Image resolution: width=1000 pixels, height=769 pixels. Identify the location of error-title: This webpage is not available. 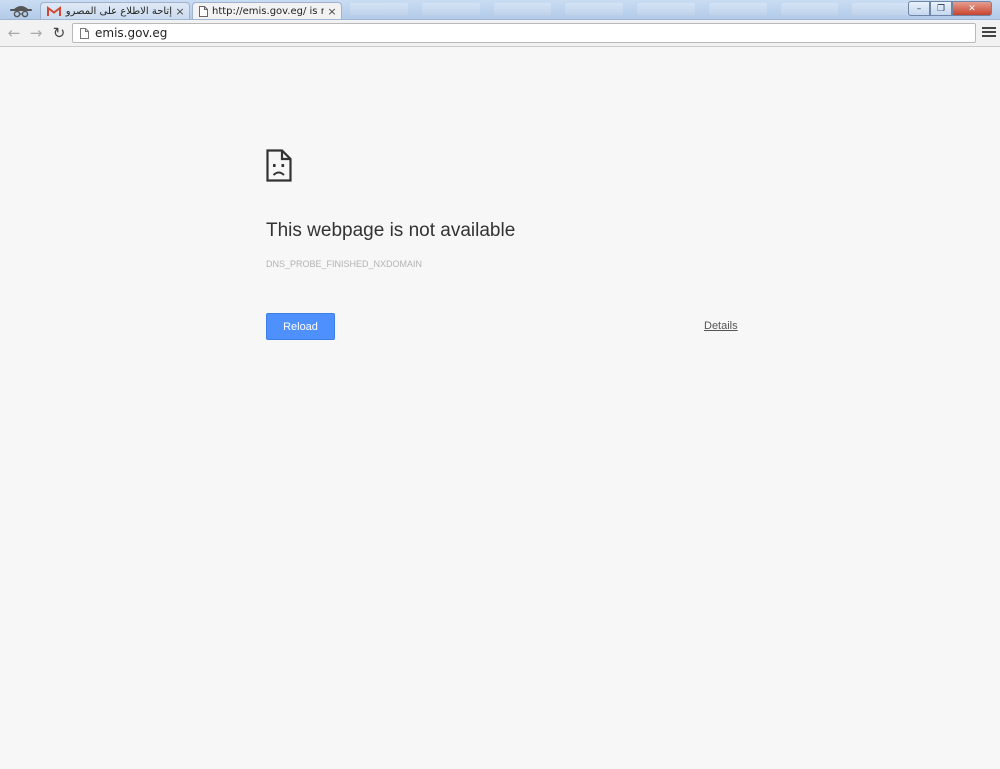
(391, 230).